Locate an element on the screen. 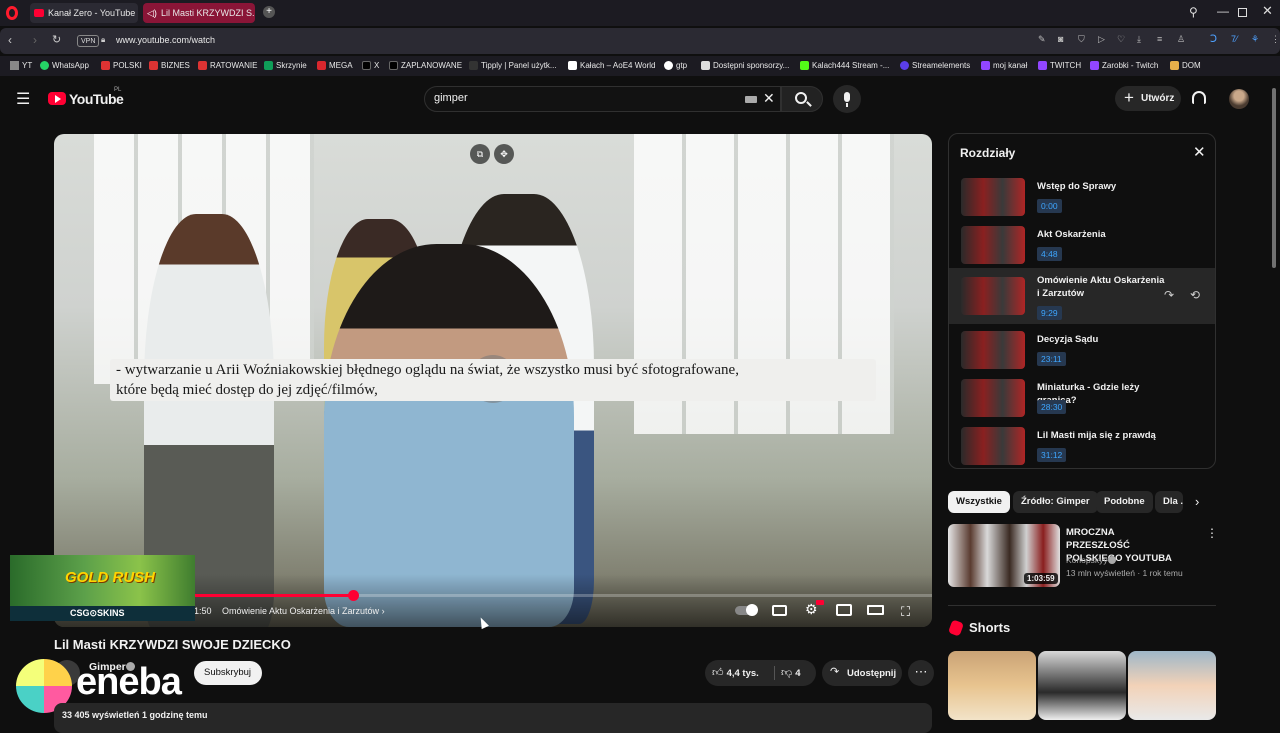  bookmark-item: X is located at coordinates (370, 65).